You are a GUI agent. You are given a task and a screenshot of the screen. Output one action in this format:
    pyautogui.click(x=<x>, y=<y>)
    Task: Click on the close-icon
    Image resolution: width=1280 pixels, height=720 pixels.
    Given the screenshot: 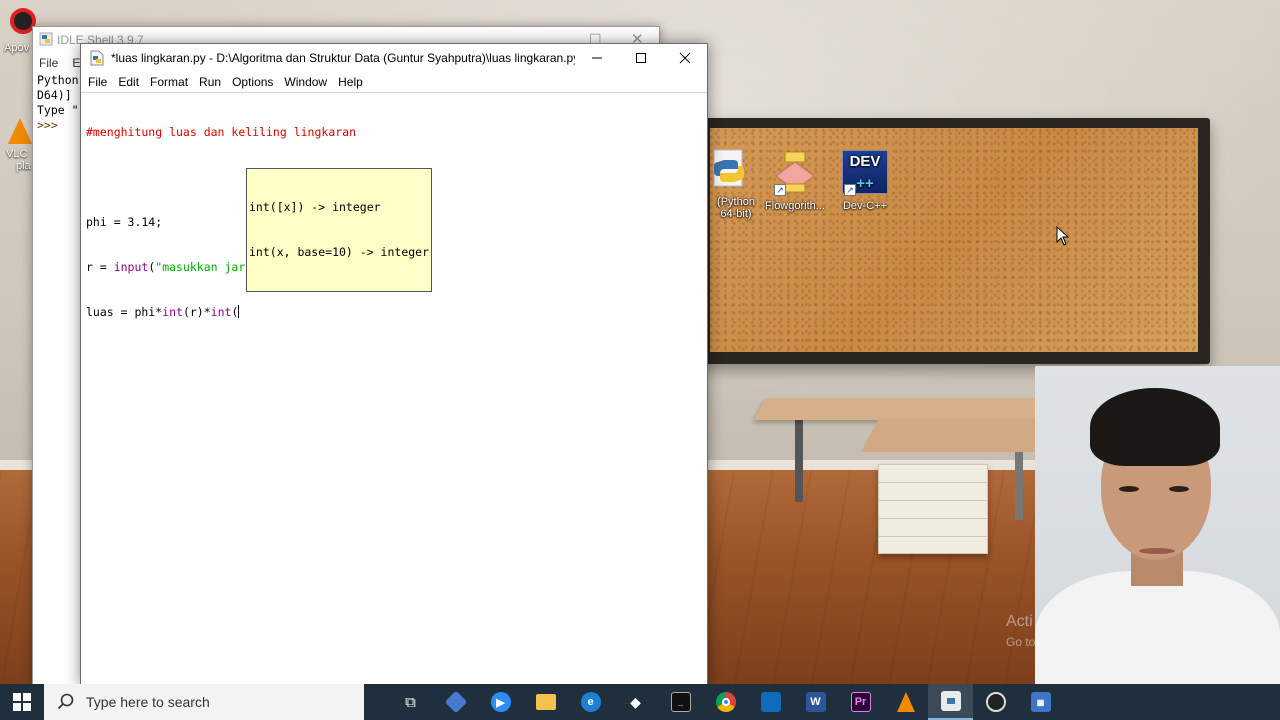 What is the action you would take?
    pyautogui.click(x=685, y=58)
    